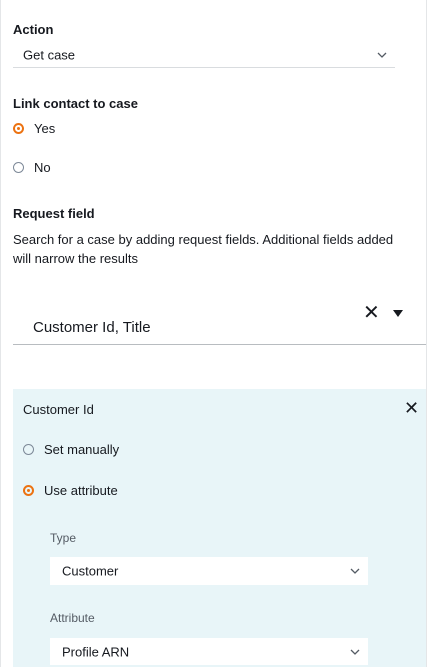 This screenshot has height=667, width=427. Describe the element at coordinates (81, 490) in the screenshot. I see `radio-use-attribute-label: Use attribute` at that location.